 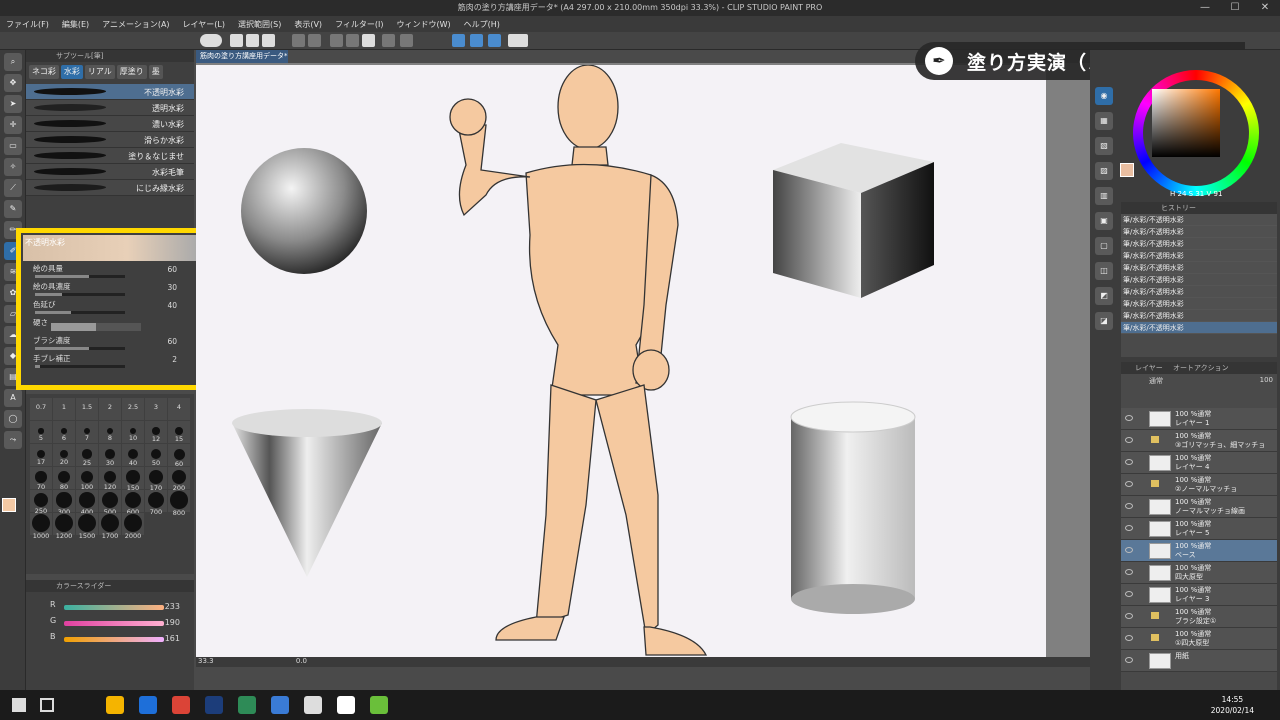 I want to click on layer-opacity: 100, so click(x=1266, y=380).